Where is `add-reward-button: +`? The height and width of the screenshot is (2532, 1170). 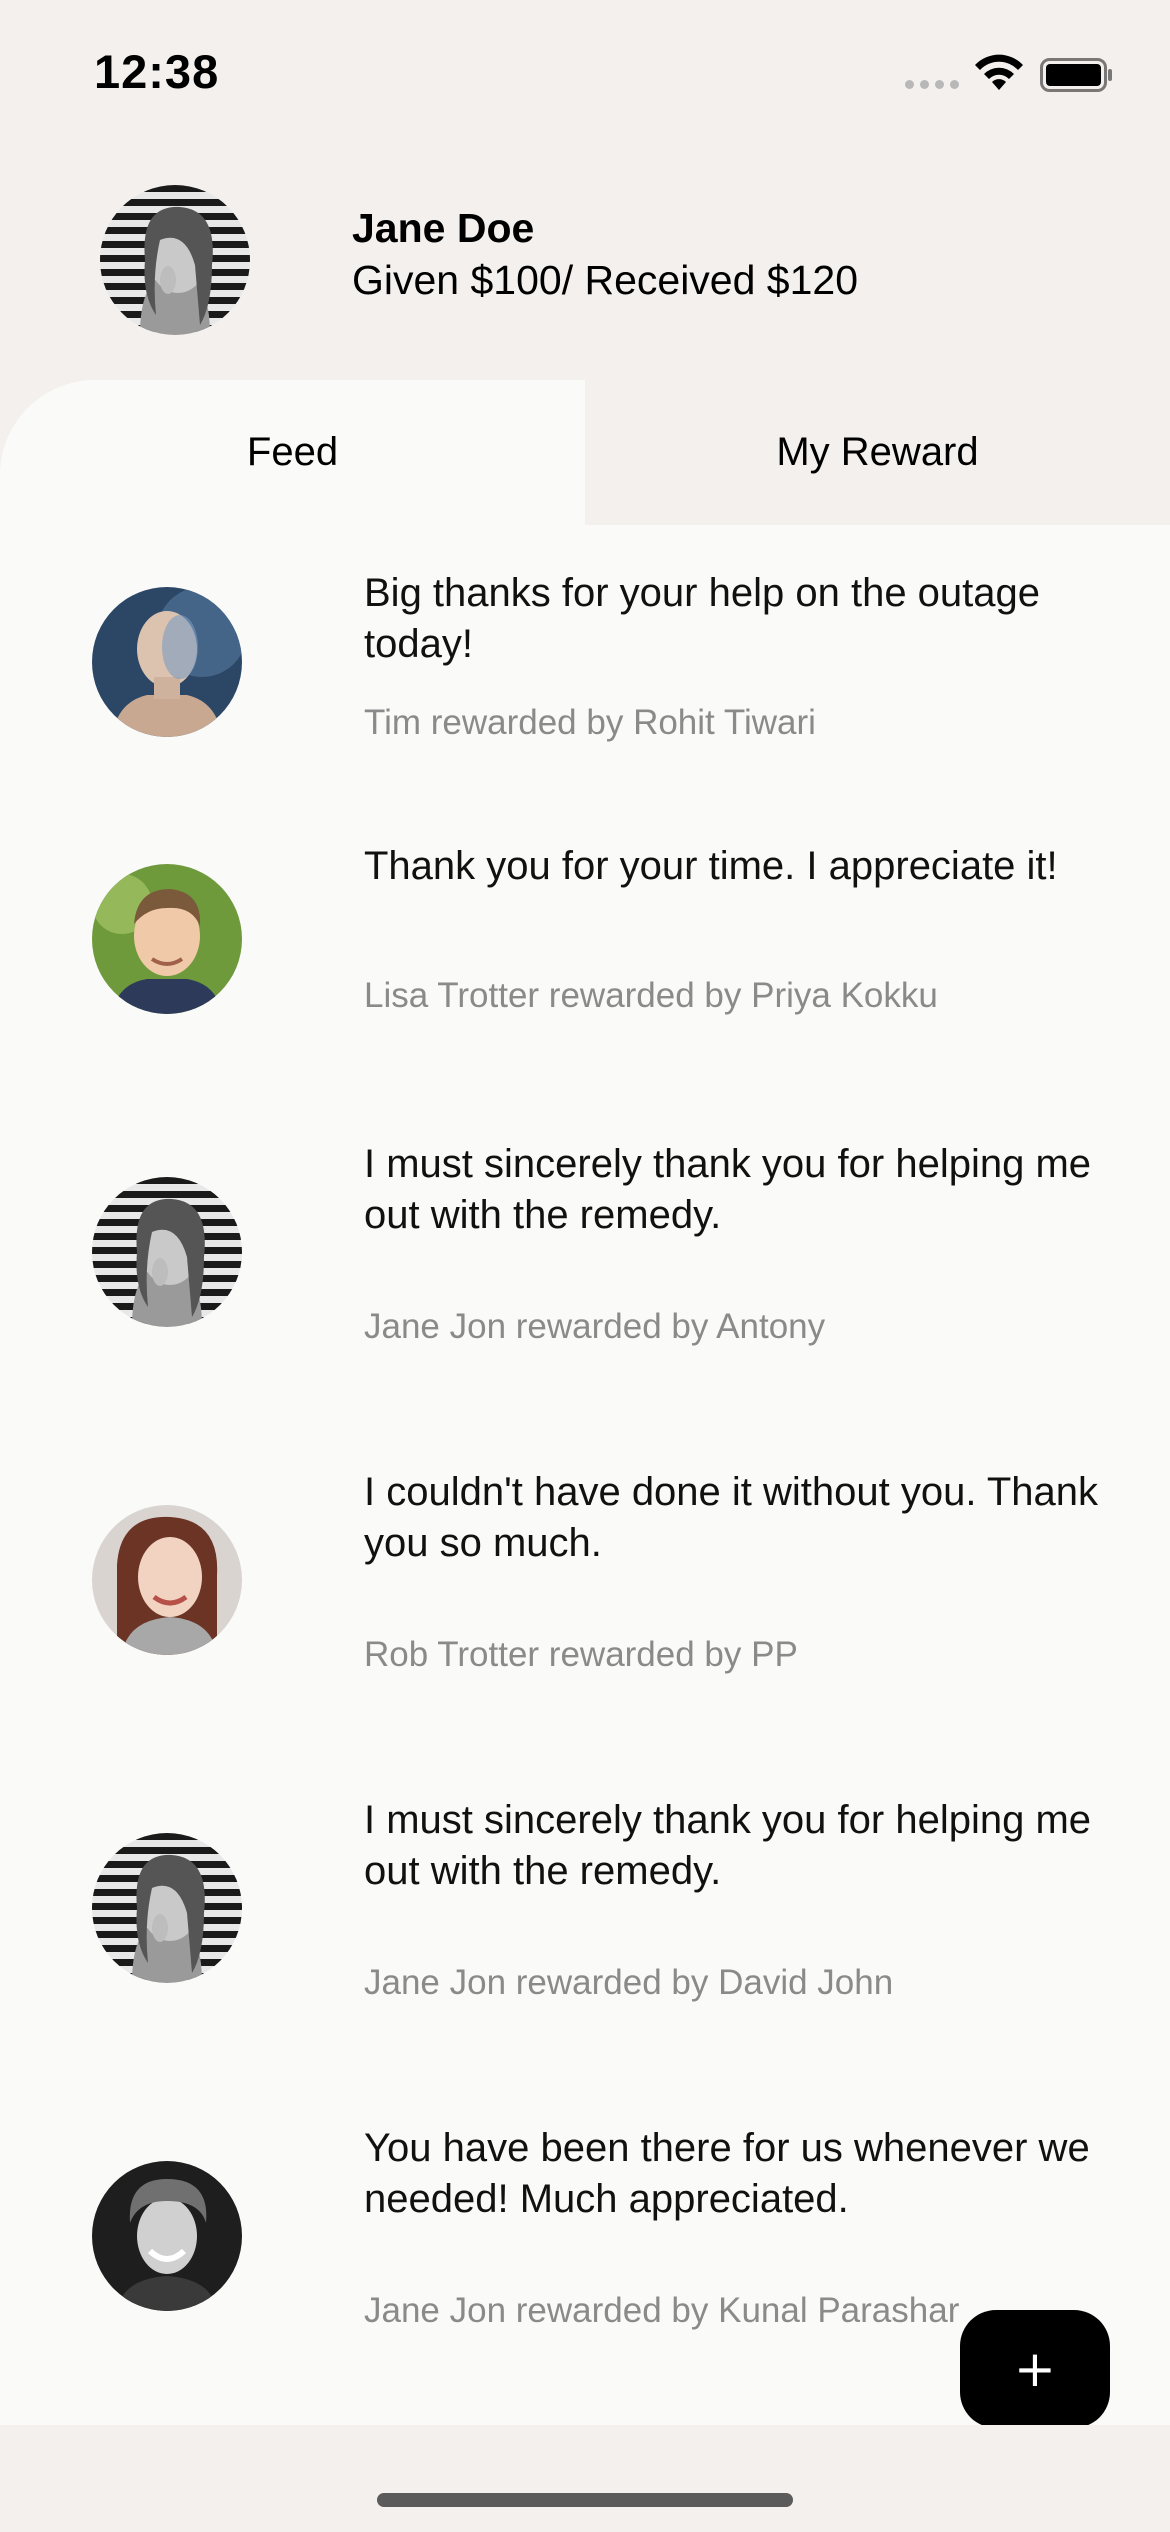
add-reward-button: + is located at coordinates (1035, 2369).